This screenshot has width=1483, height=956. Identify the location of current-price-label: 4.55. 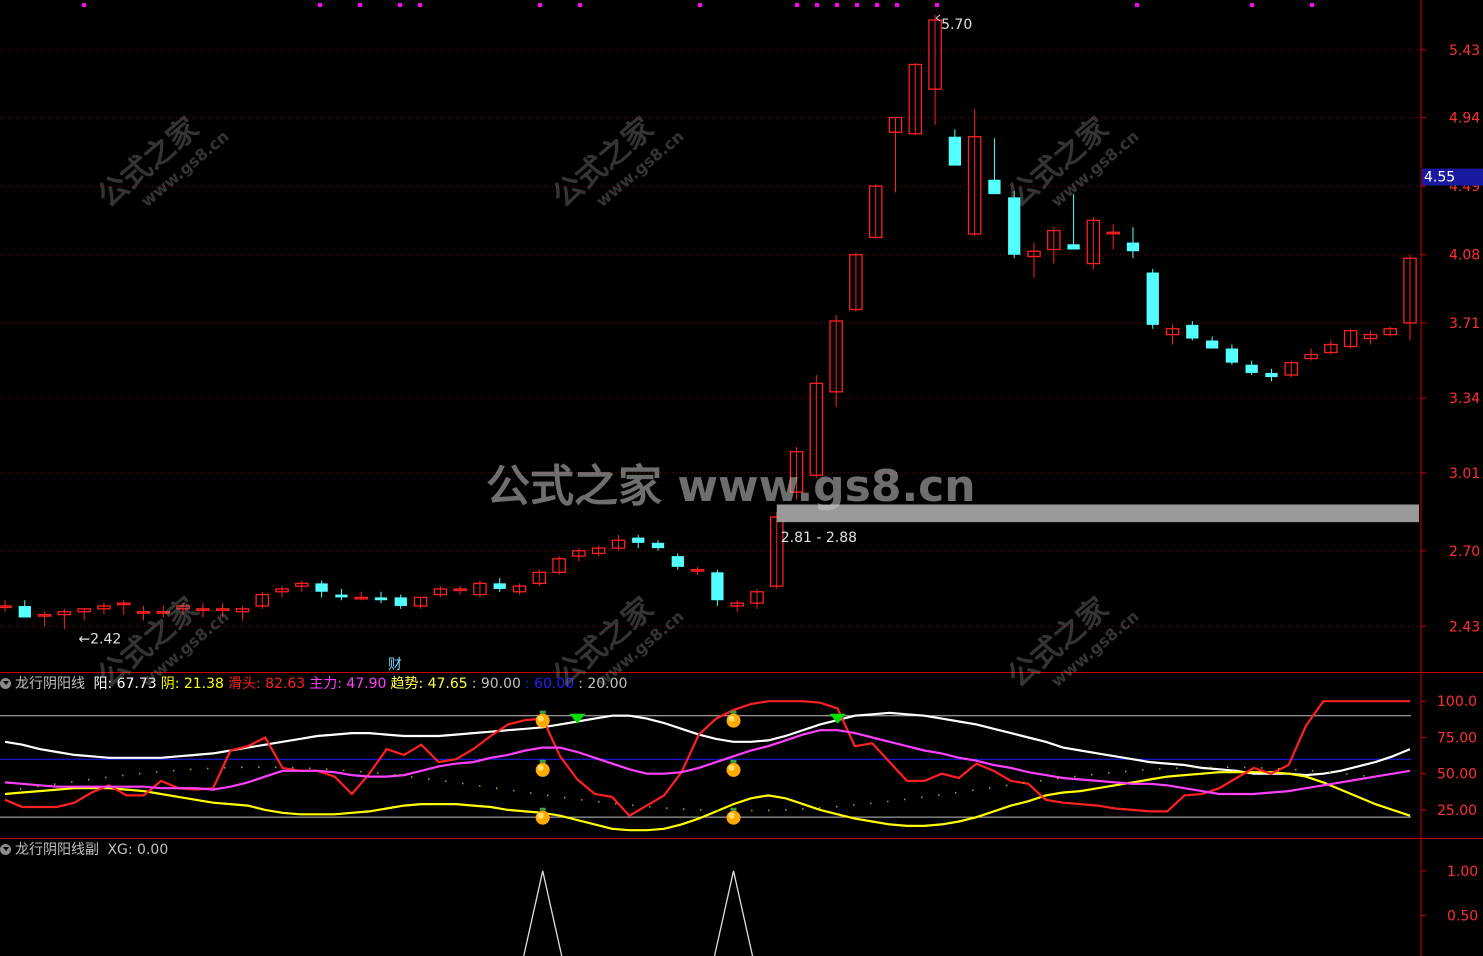
(1439, 178).